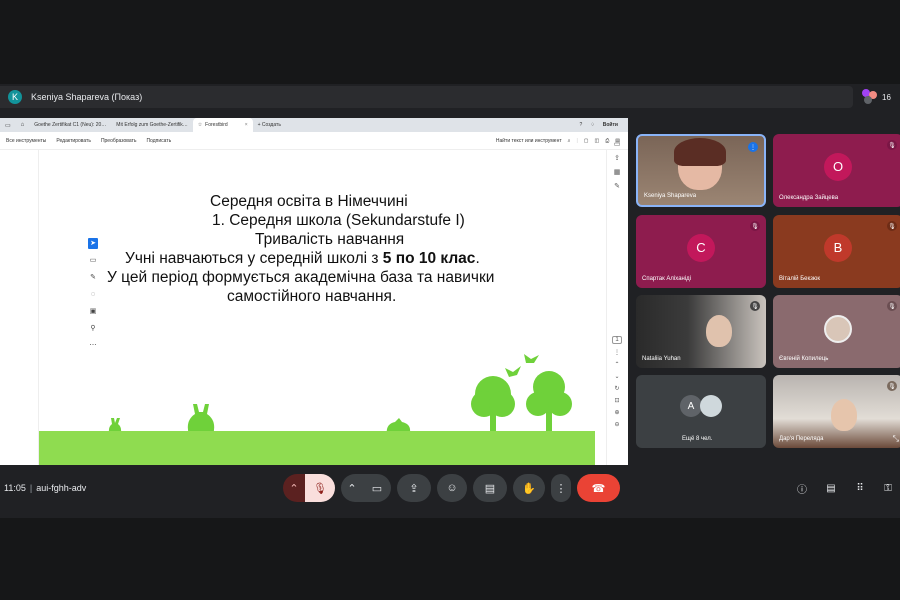 The width and height of the screenshot is (900, 600). What do you see at coordinates (860, 488) in the screenshot?
I see `activities-icon: ⠿` at bounding box center [860, 488].